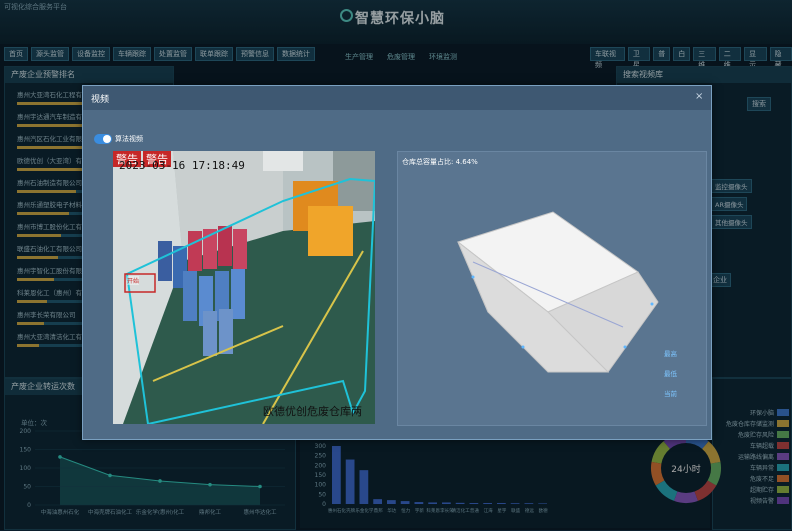 The height and width of the screenshot is (531, 792). What do you see at coordinates (312, 411) in the screenshot?
I see `video-caption: 欧德优创危废仓库两` at bounding box center [312, 411].